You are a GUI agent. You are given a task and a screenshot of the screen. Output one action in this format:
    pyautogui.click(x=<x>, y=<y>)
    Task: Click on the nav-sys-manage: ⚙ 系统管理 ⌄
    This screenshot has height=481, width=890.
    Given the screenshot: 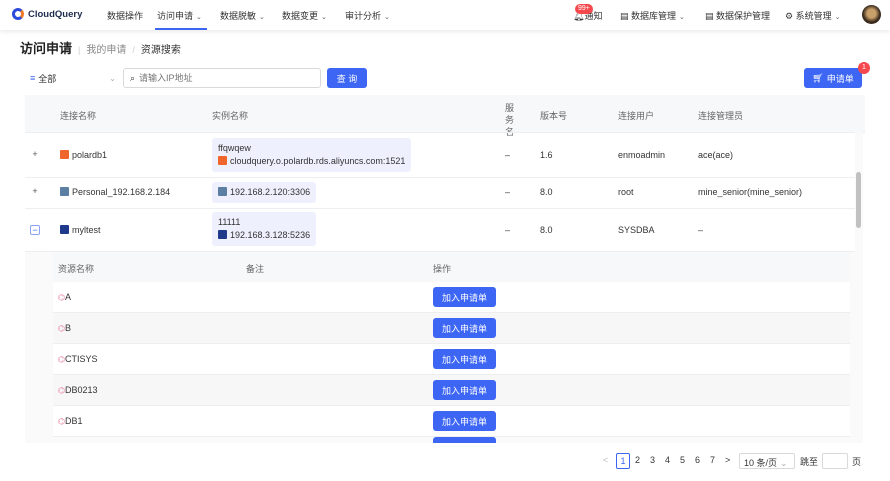 What is the action you would take?
    pyautogui.click(x=812, y=15)
    